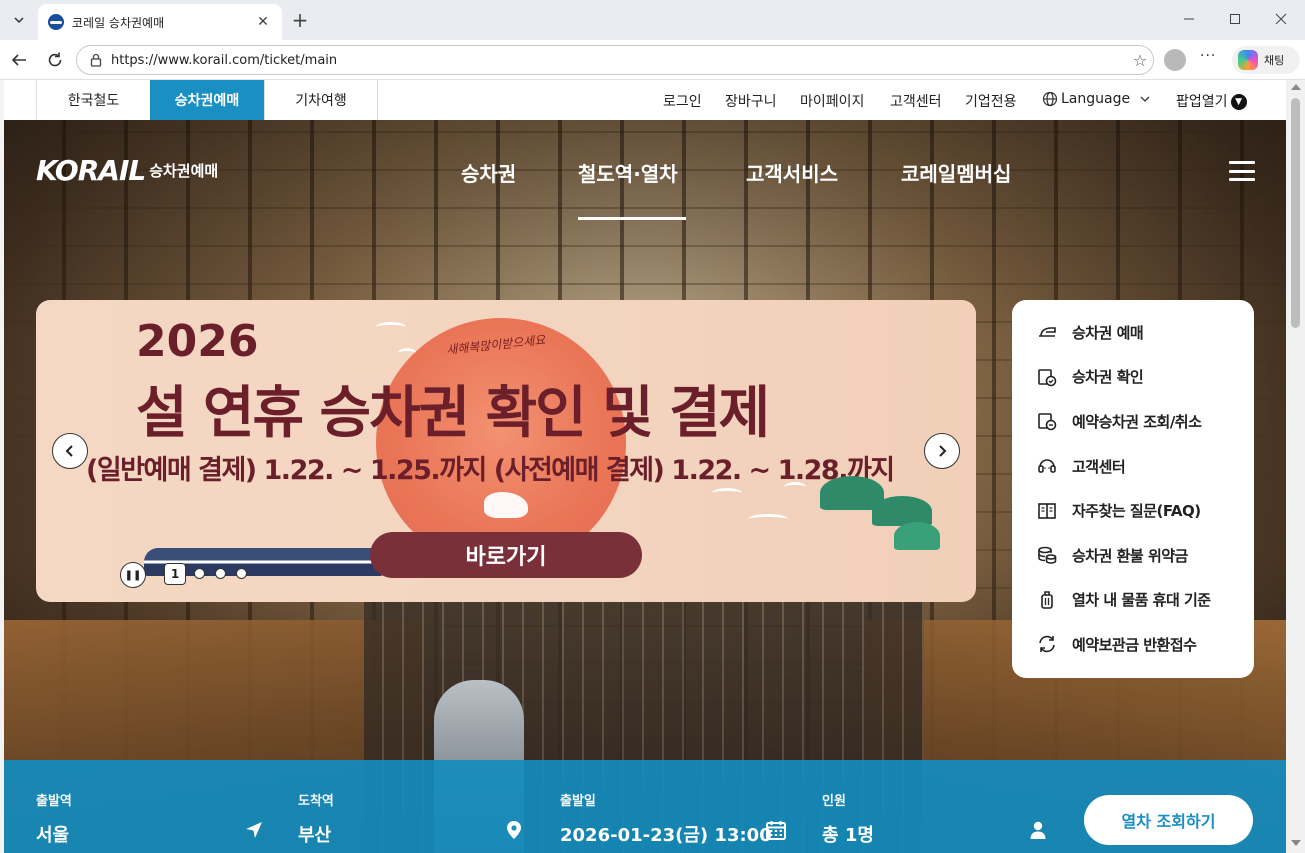 This screenshot has width=1305, height=853. I want to click on back-button, so click(19, 60).